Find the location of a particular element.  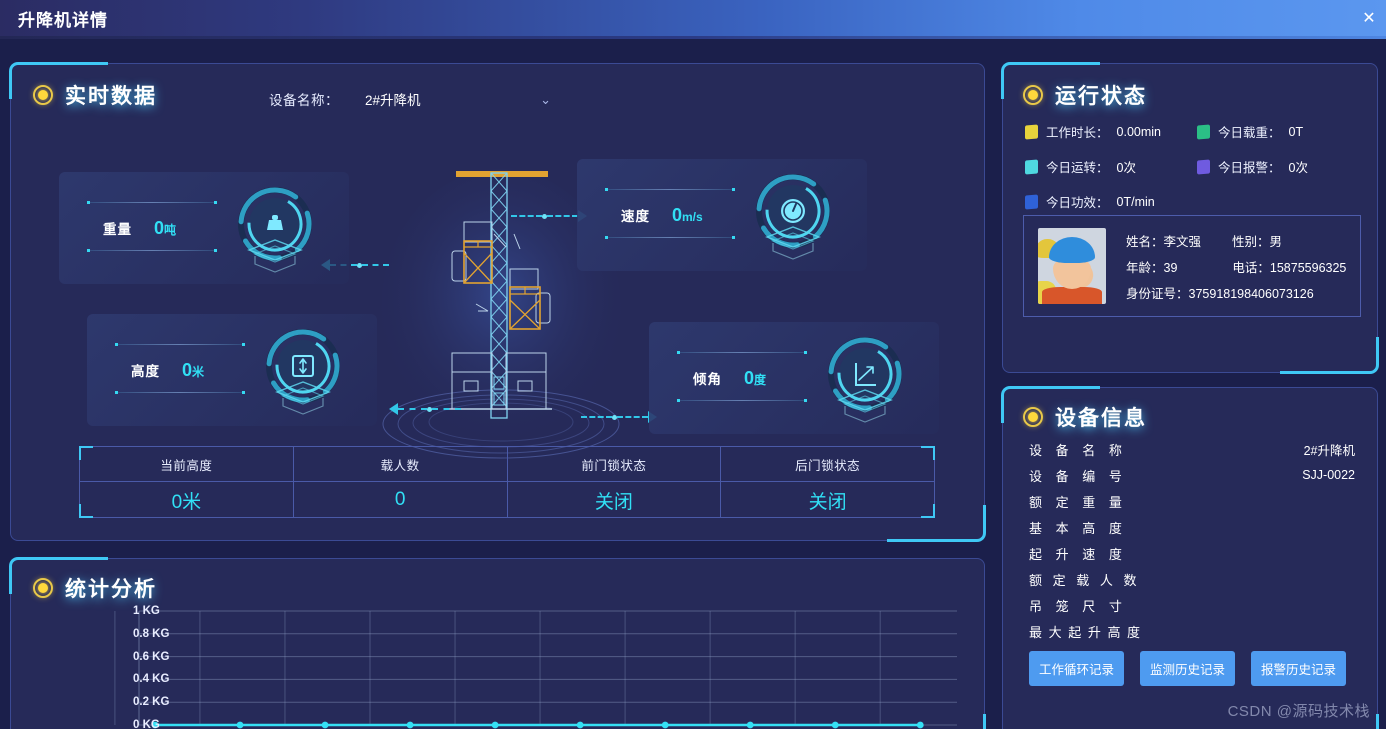

table-col-passenger-count: 载人数 0 is located at coordinates (399, 482).